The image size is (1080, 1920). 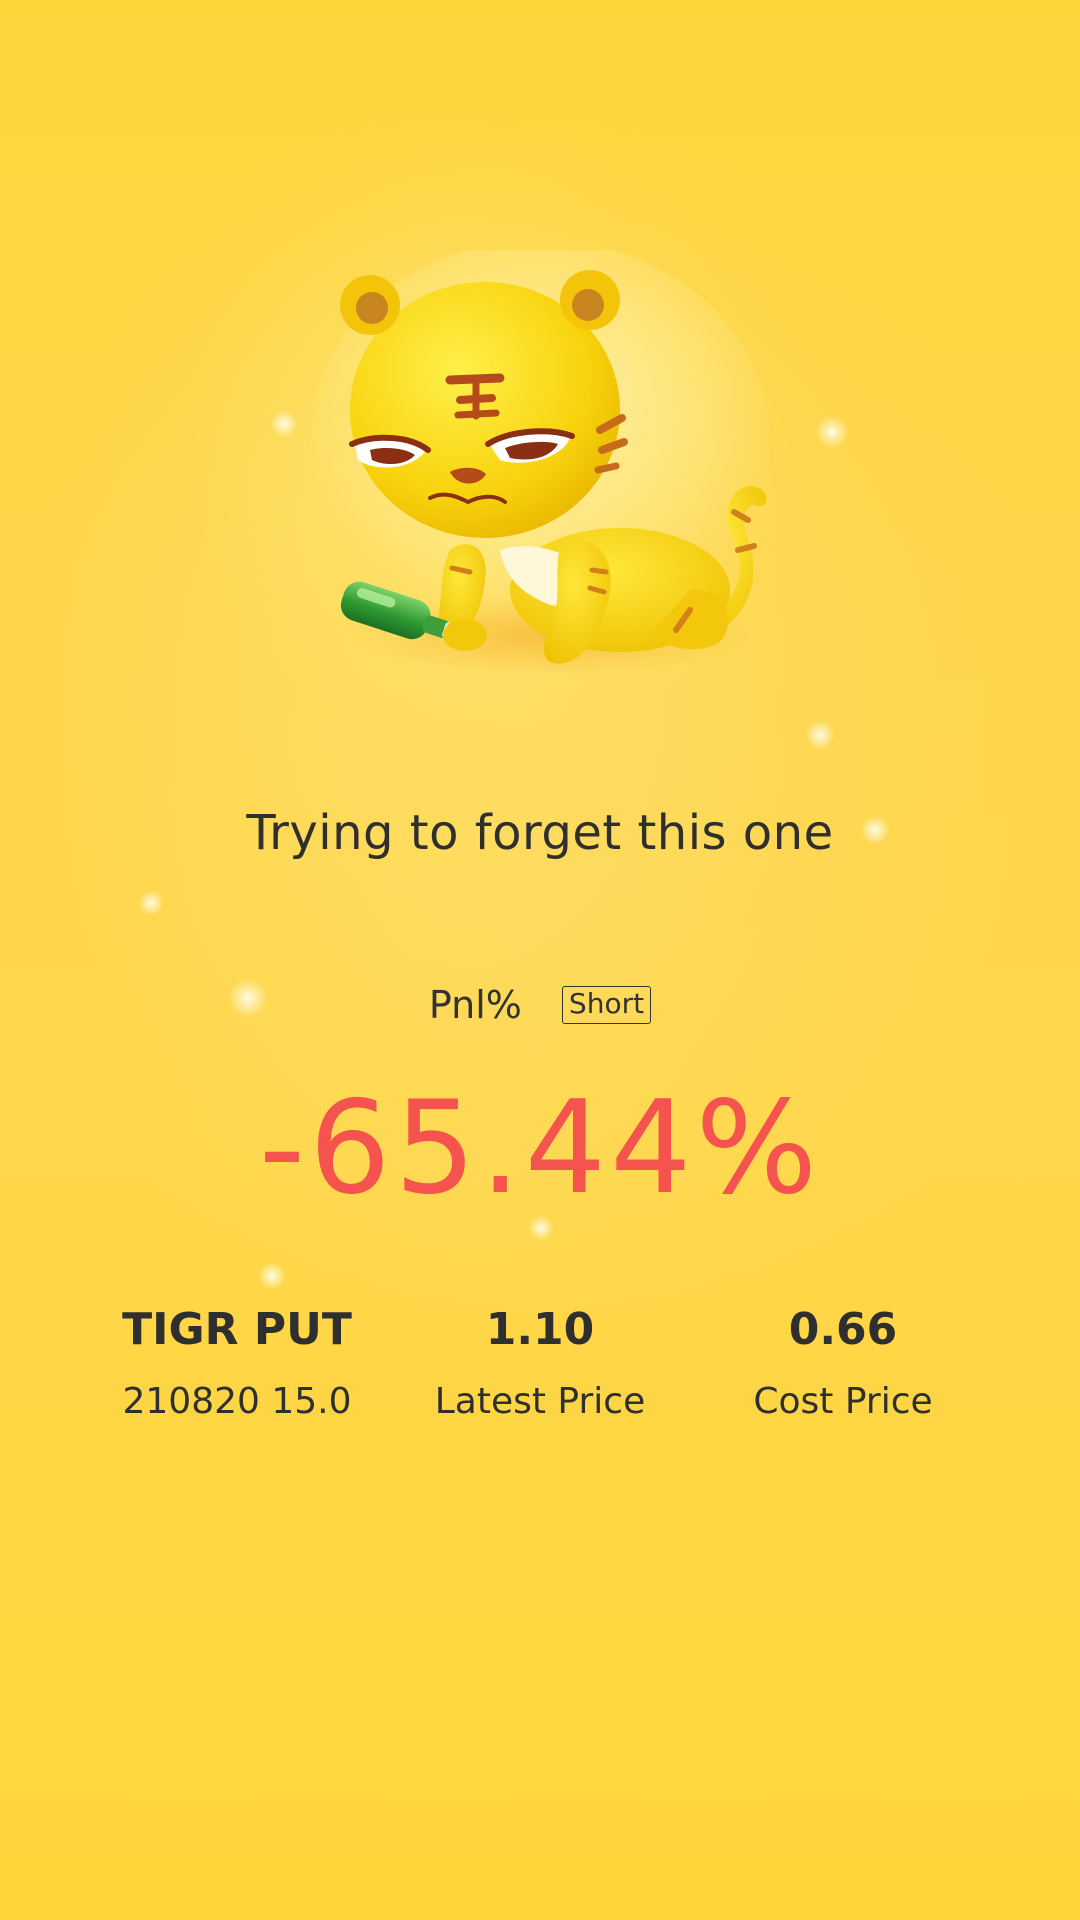 I want to click on stat-cost-price: 0.66 Cost Price, so click(x=843, y=1366).